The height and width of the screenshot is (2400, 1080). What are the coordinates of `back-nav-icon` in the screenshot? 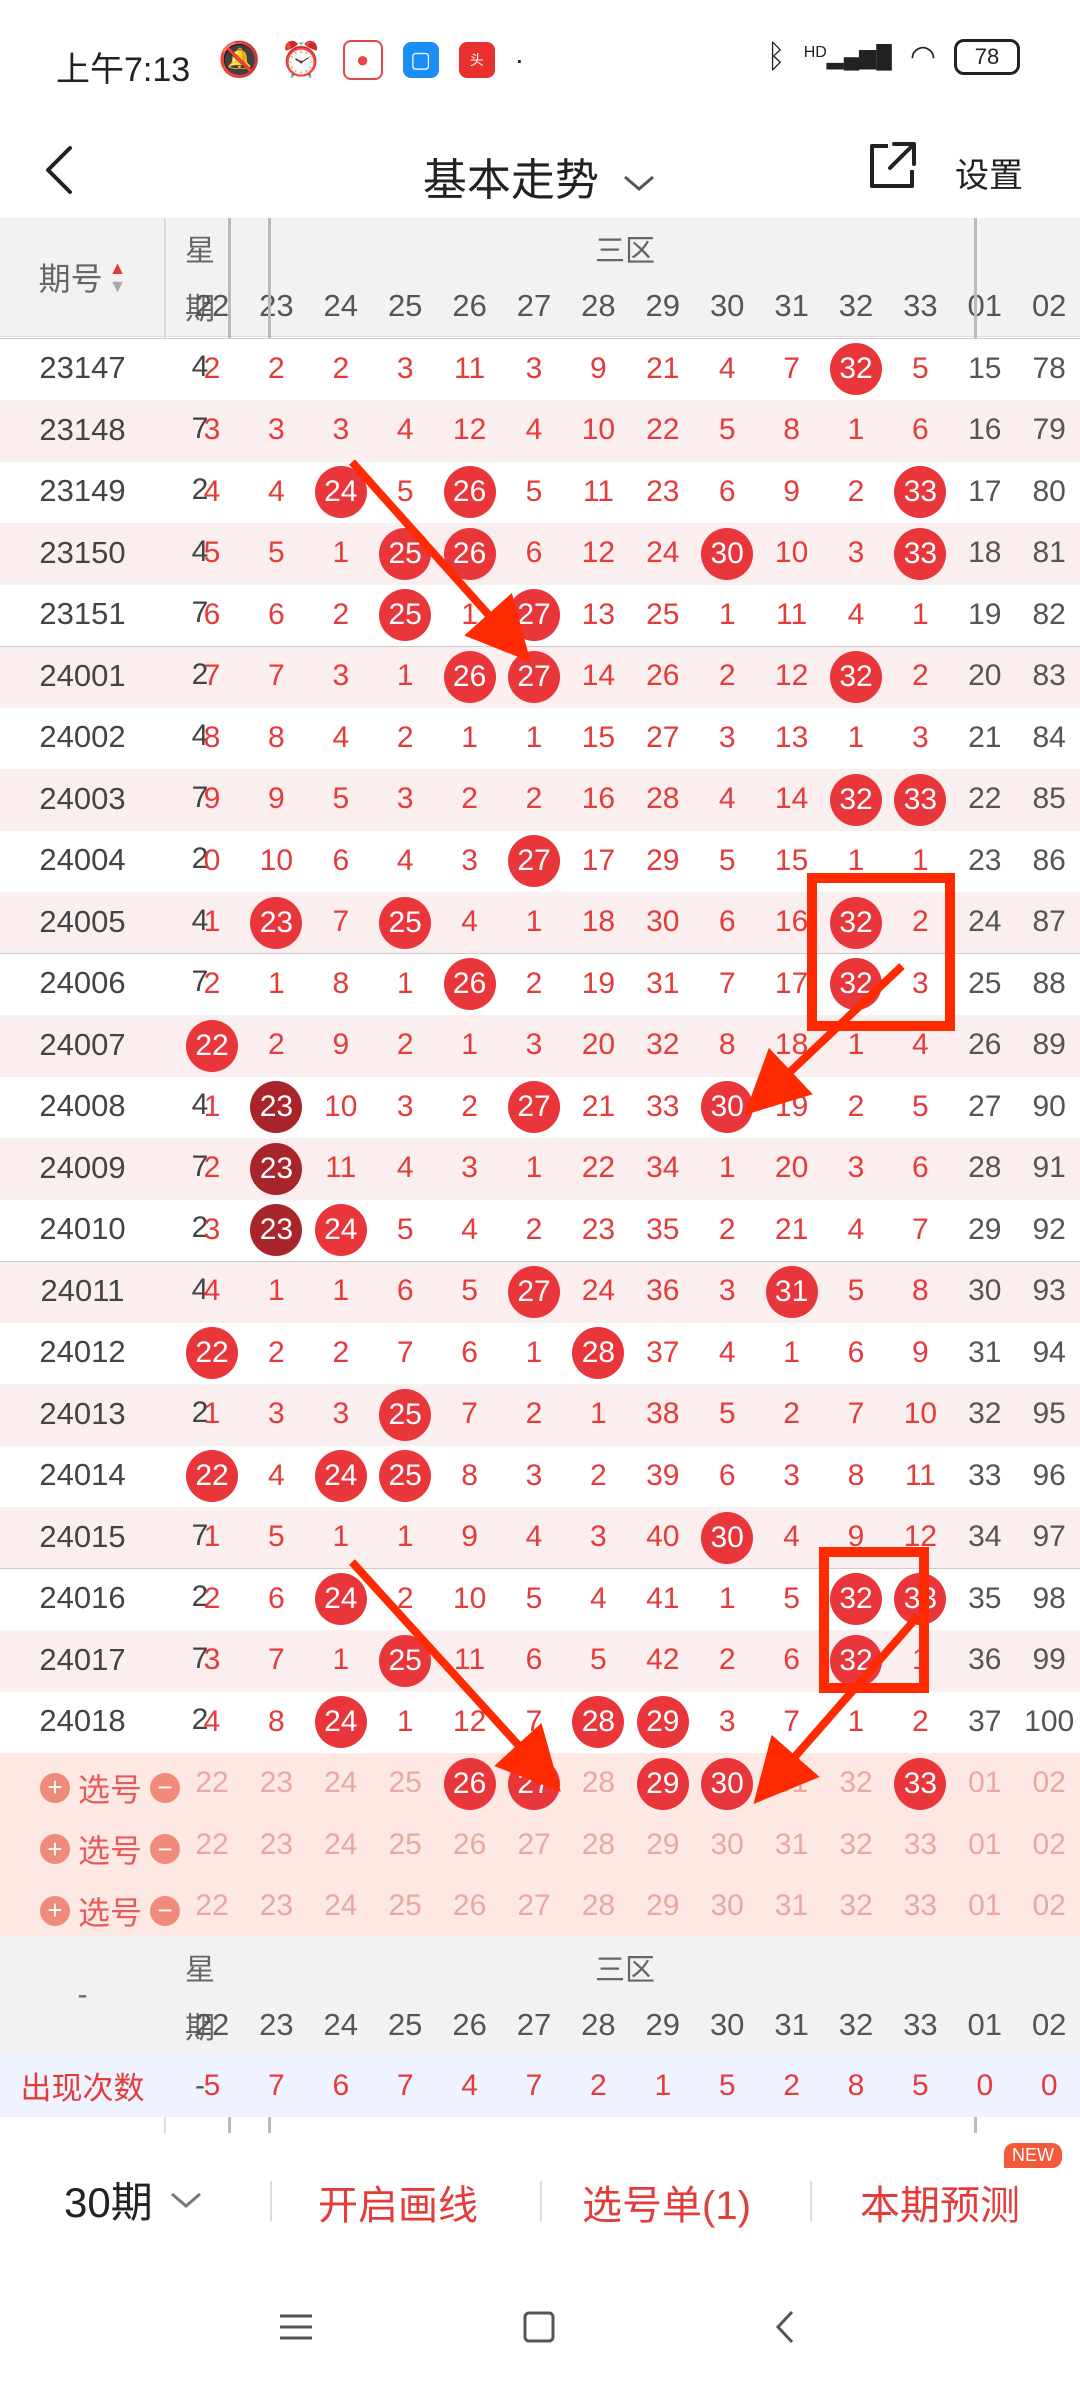 It's located at (785, 2327).